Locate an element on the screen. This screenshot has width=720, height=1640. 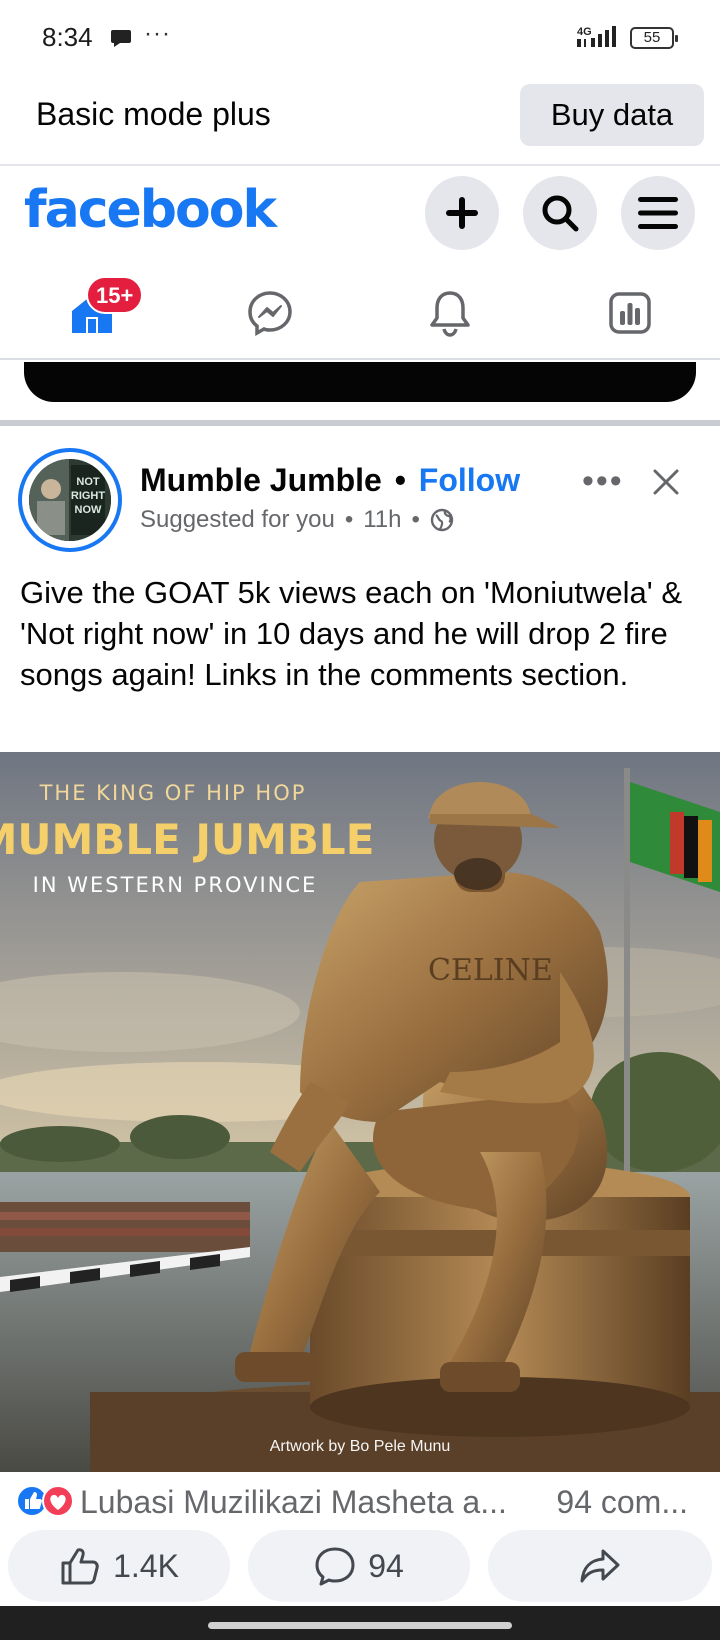
menu-button is located at coordinates (658, 213).